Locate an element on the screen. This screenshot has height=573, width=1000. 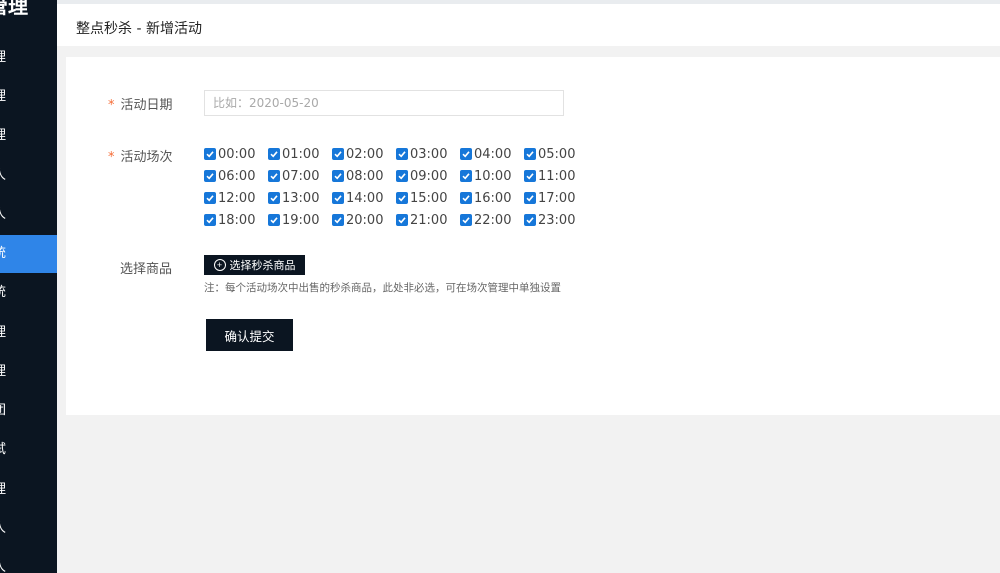
session-checkbox: 06:00 is located at coordinates (229, 176).